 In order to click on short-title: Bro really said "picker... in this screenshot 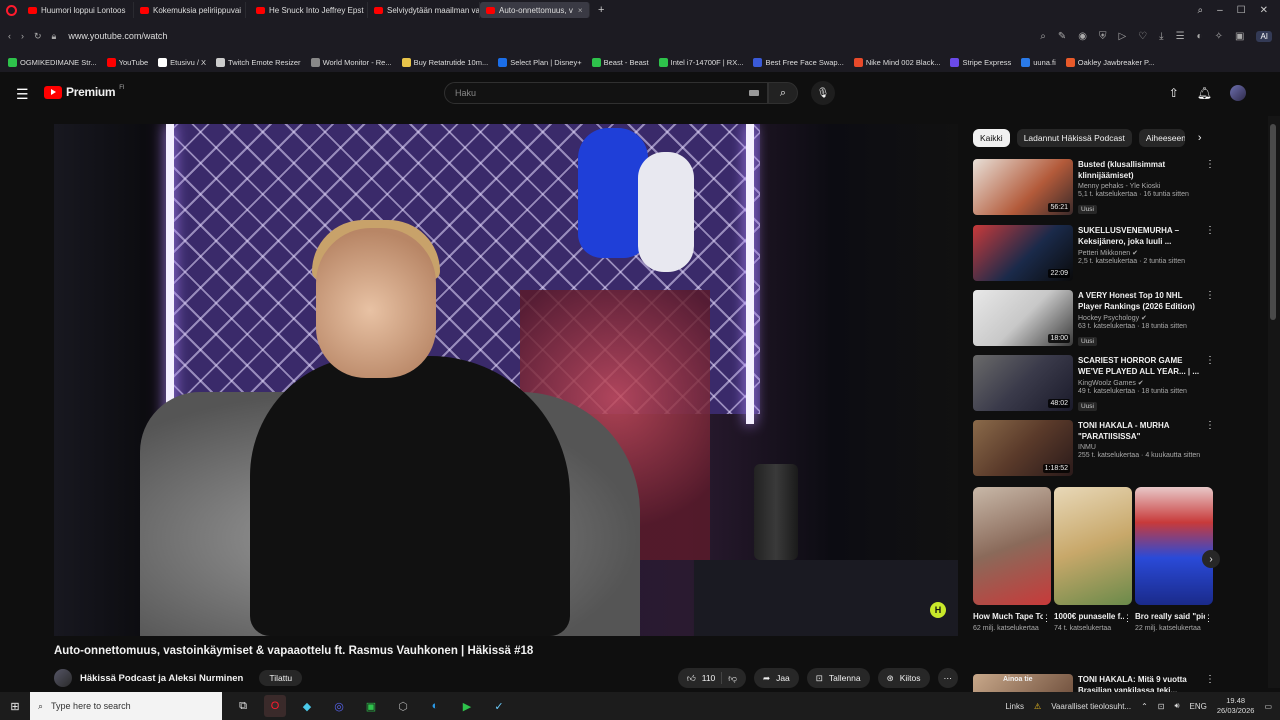, I will do `click(1170, 616)`.